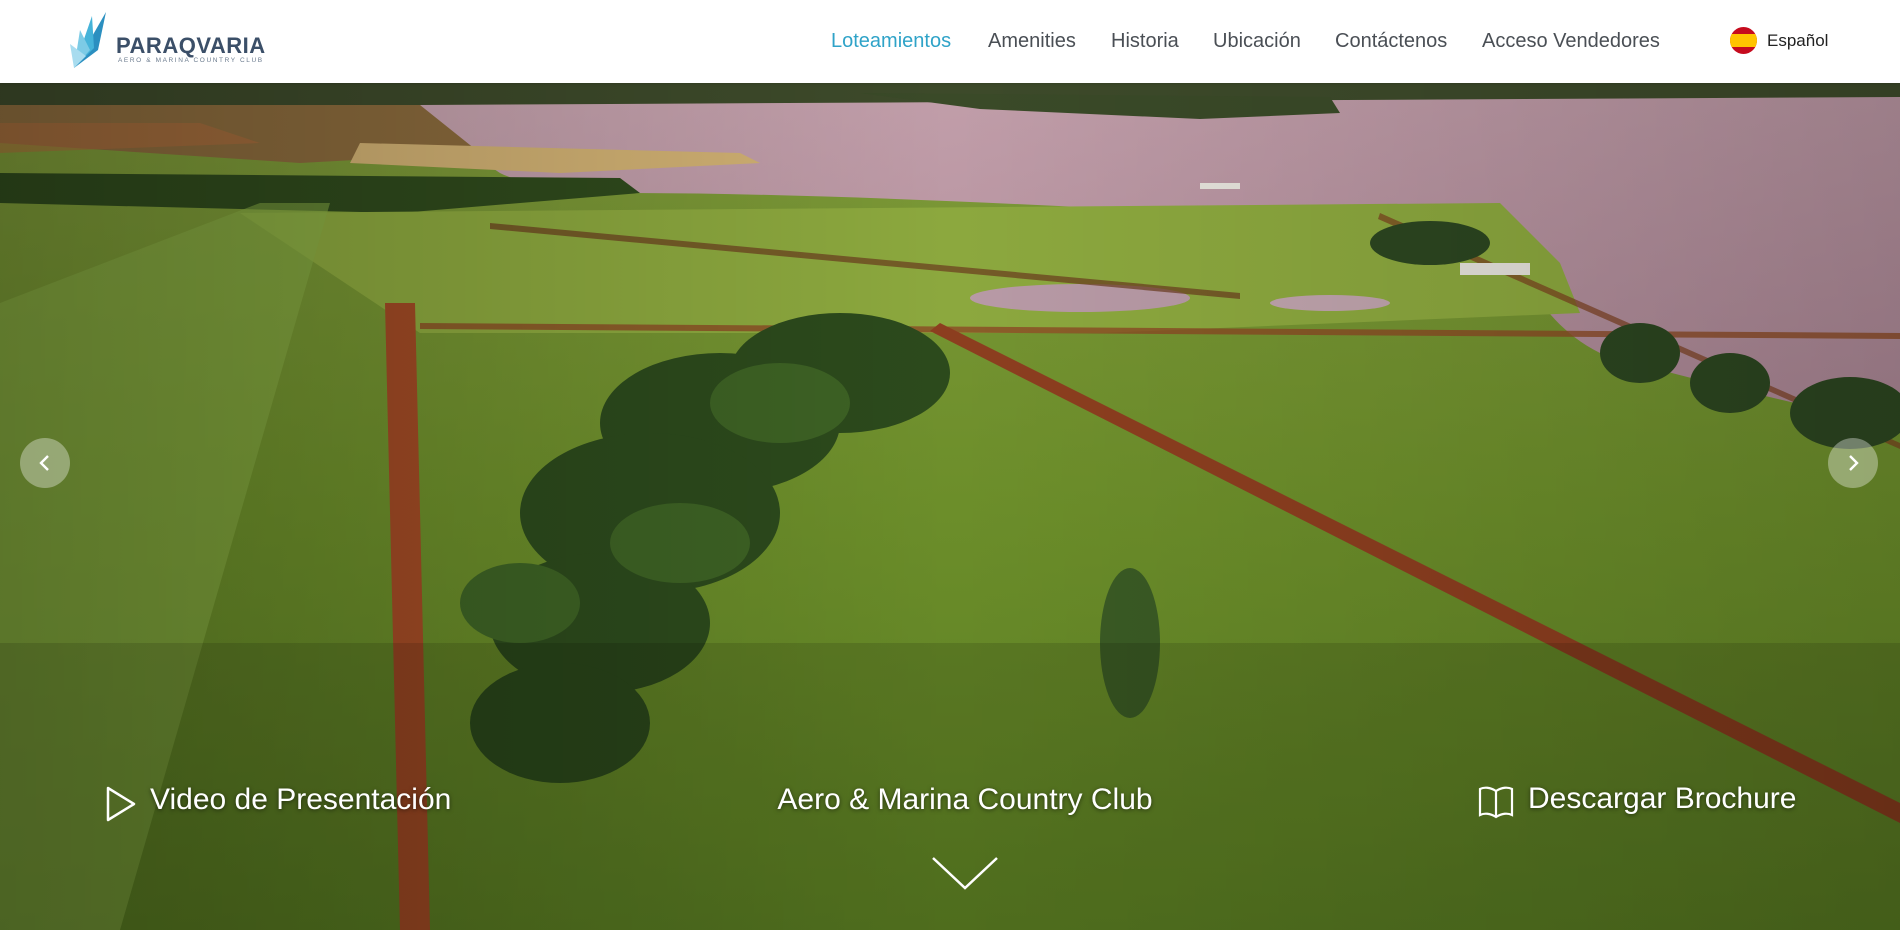 The height and width of the screenshot is (930, 1900). I want to click on slider-next-button, so click(1853, 463).